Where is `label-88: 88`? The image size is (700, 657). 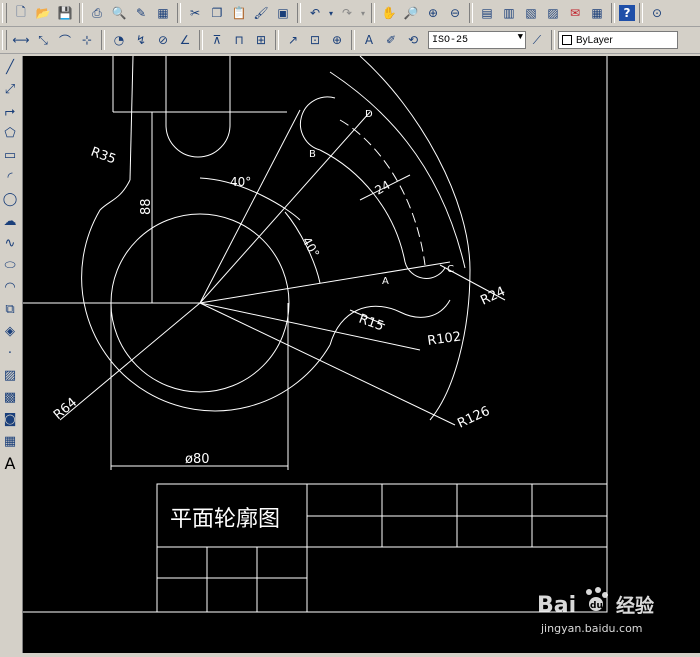 label-88: 88 is located at coordinates (146, 206).